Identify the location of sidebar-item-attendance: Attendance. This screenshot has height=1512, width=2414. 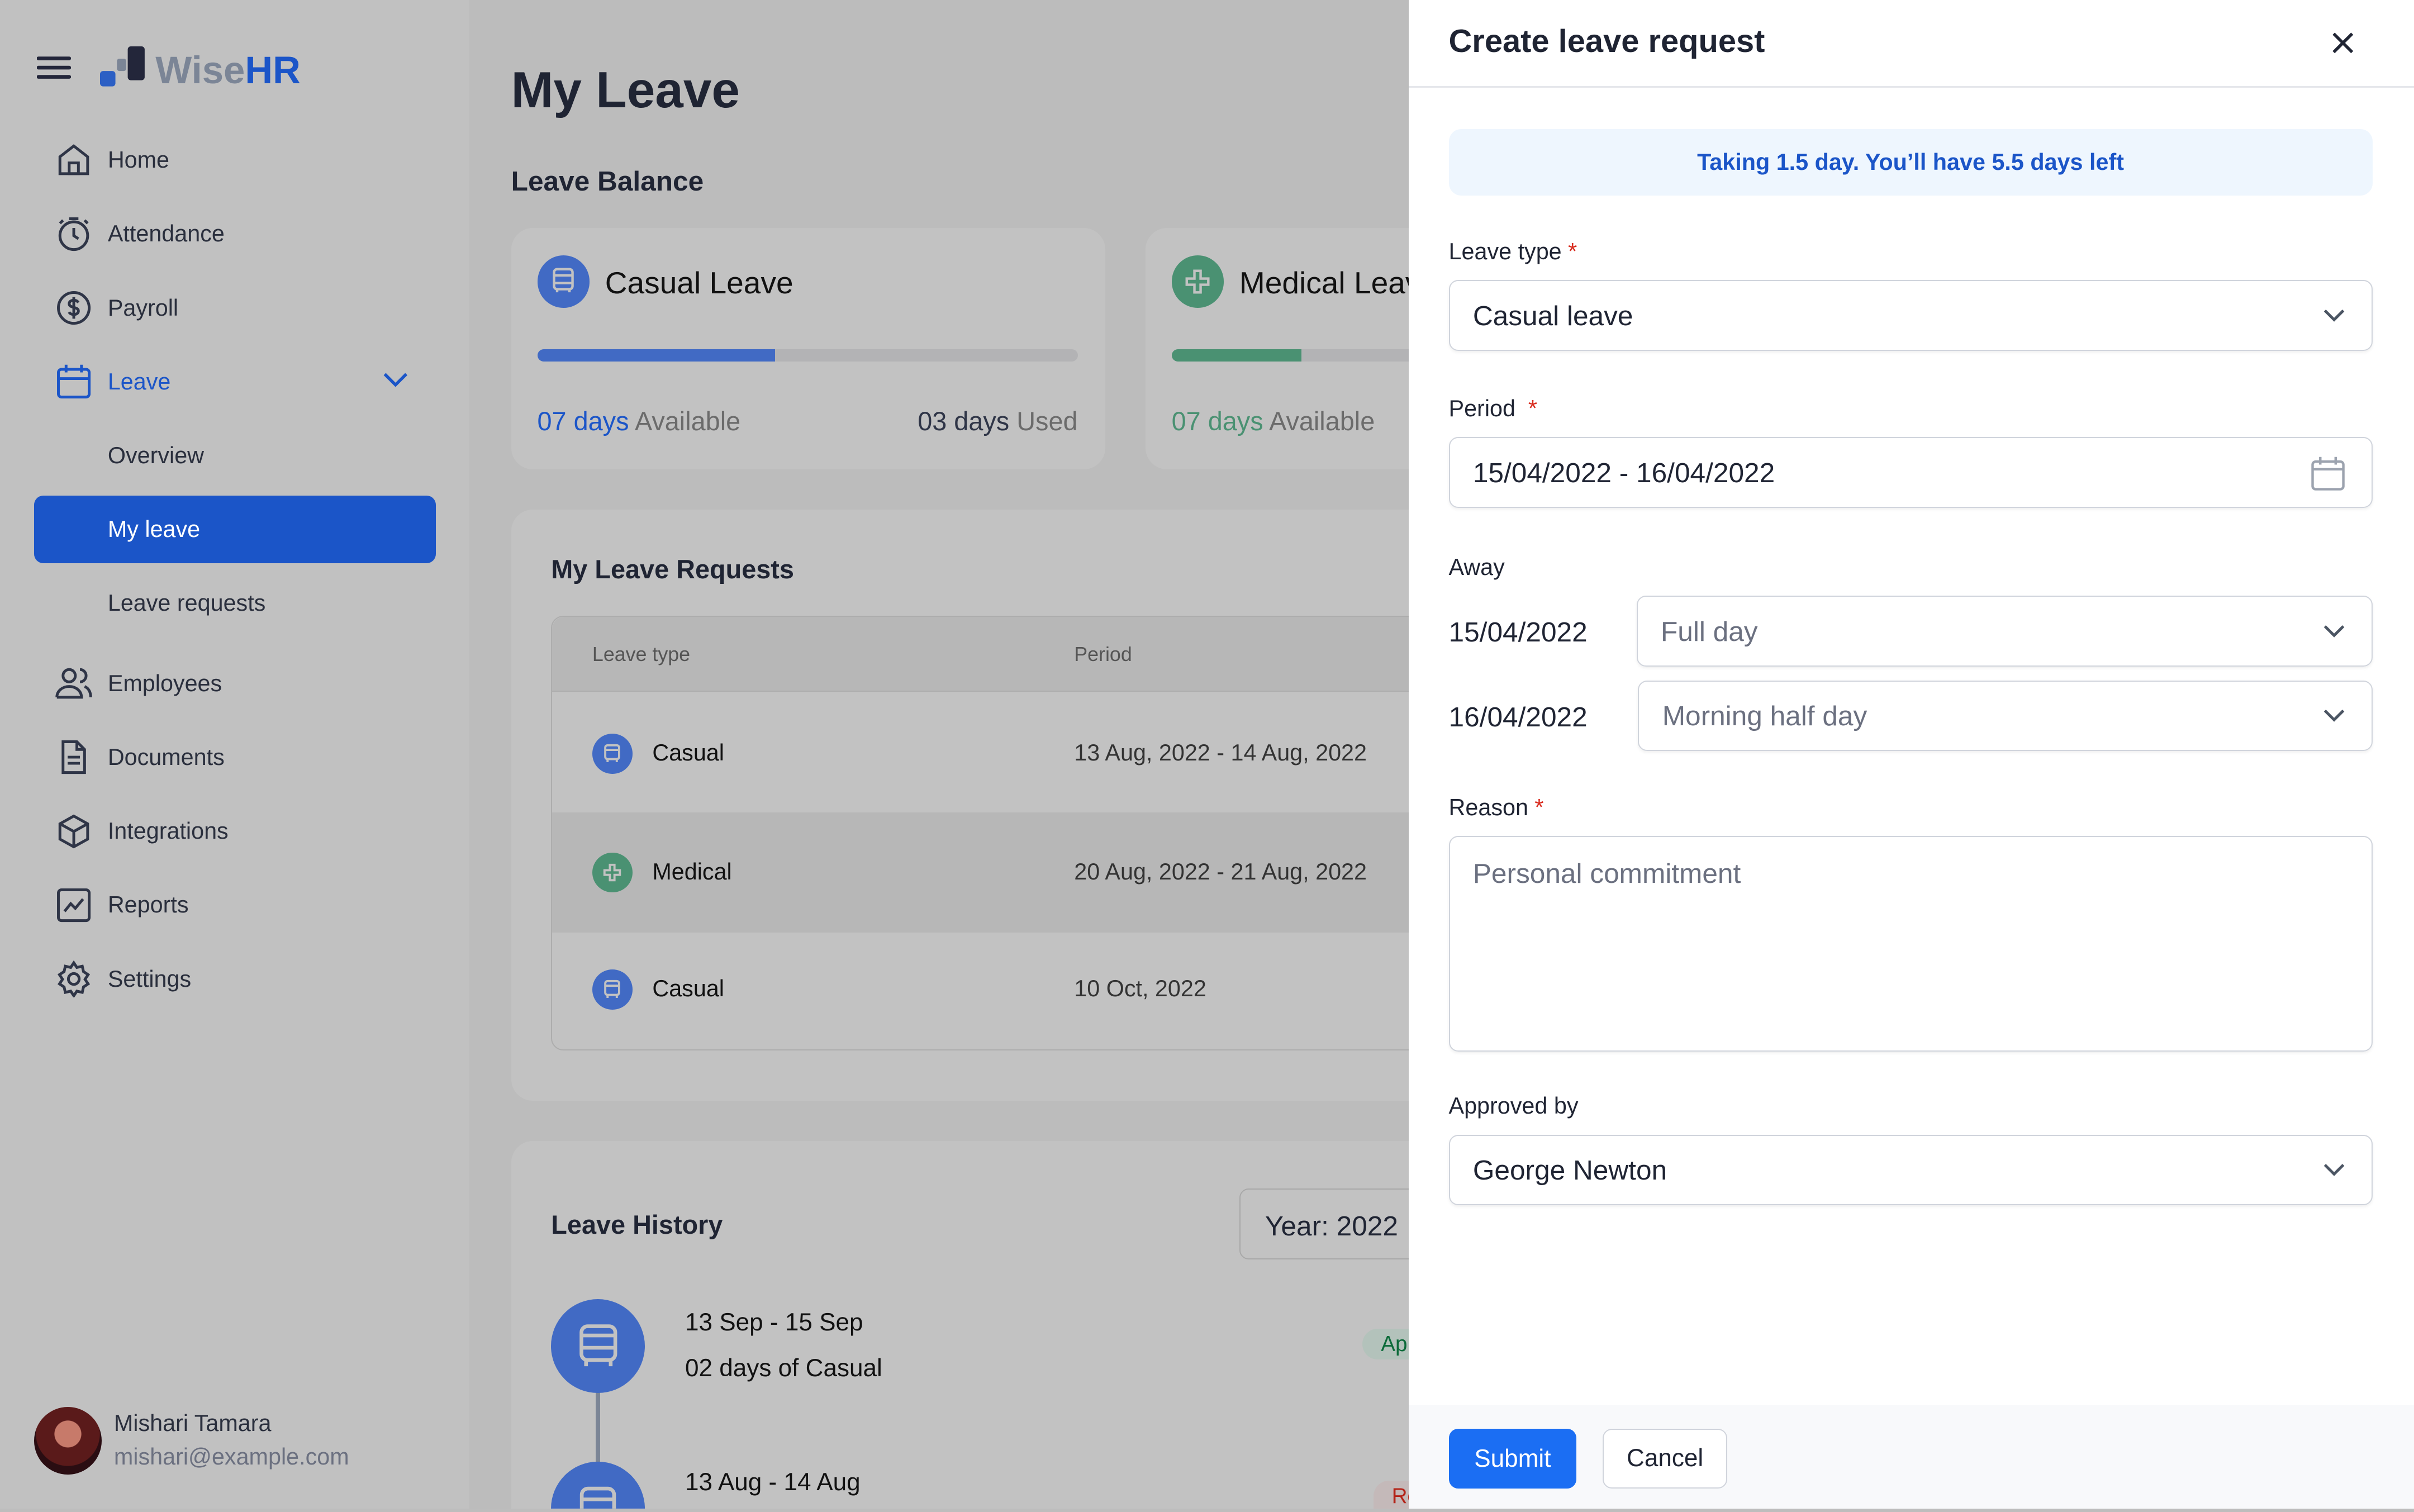
(235, 234).